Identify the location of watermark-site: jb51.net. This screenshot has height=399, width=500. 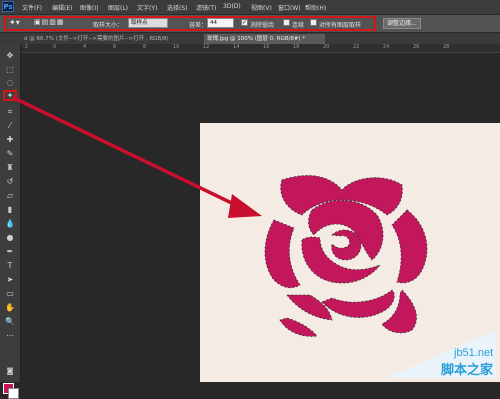
(473, 353).